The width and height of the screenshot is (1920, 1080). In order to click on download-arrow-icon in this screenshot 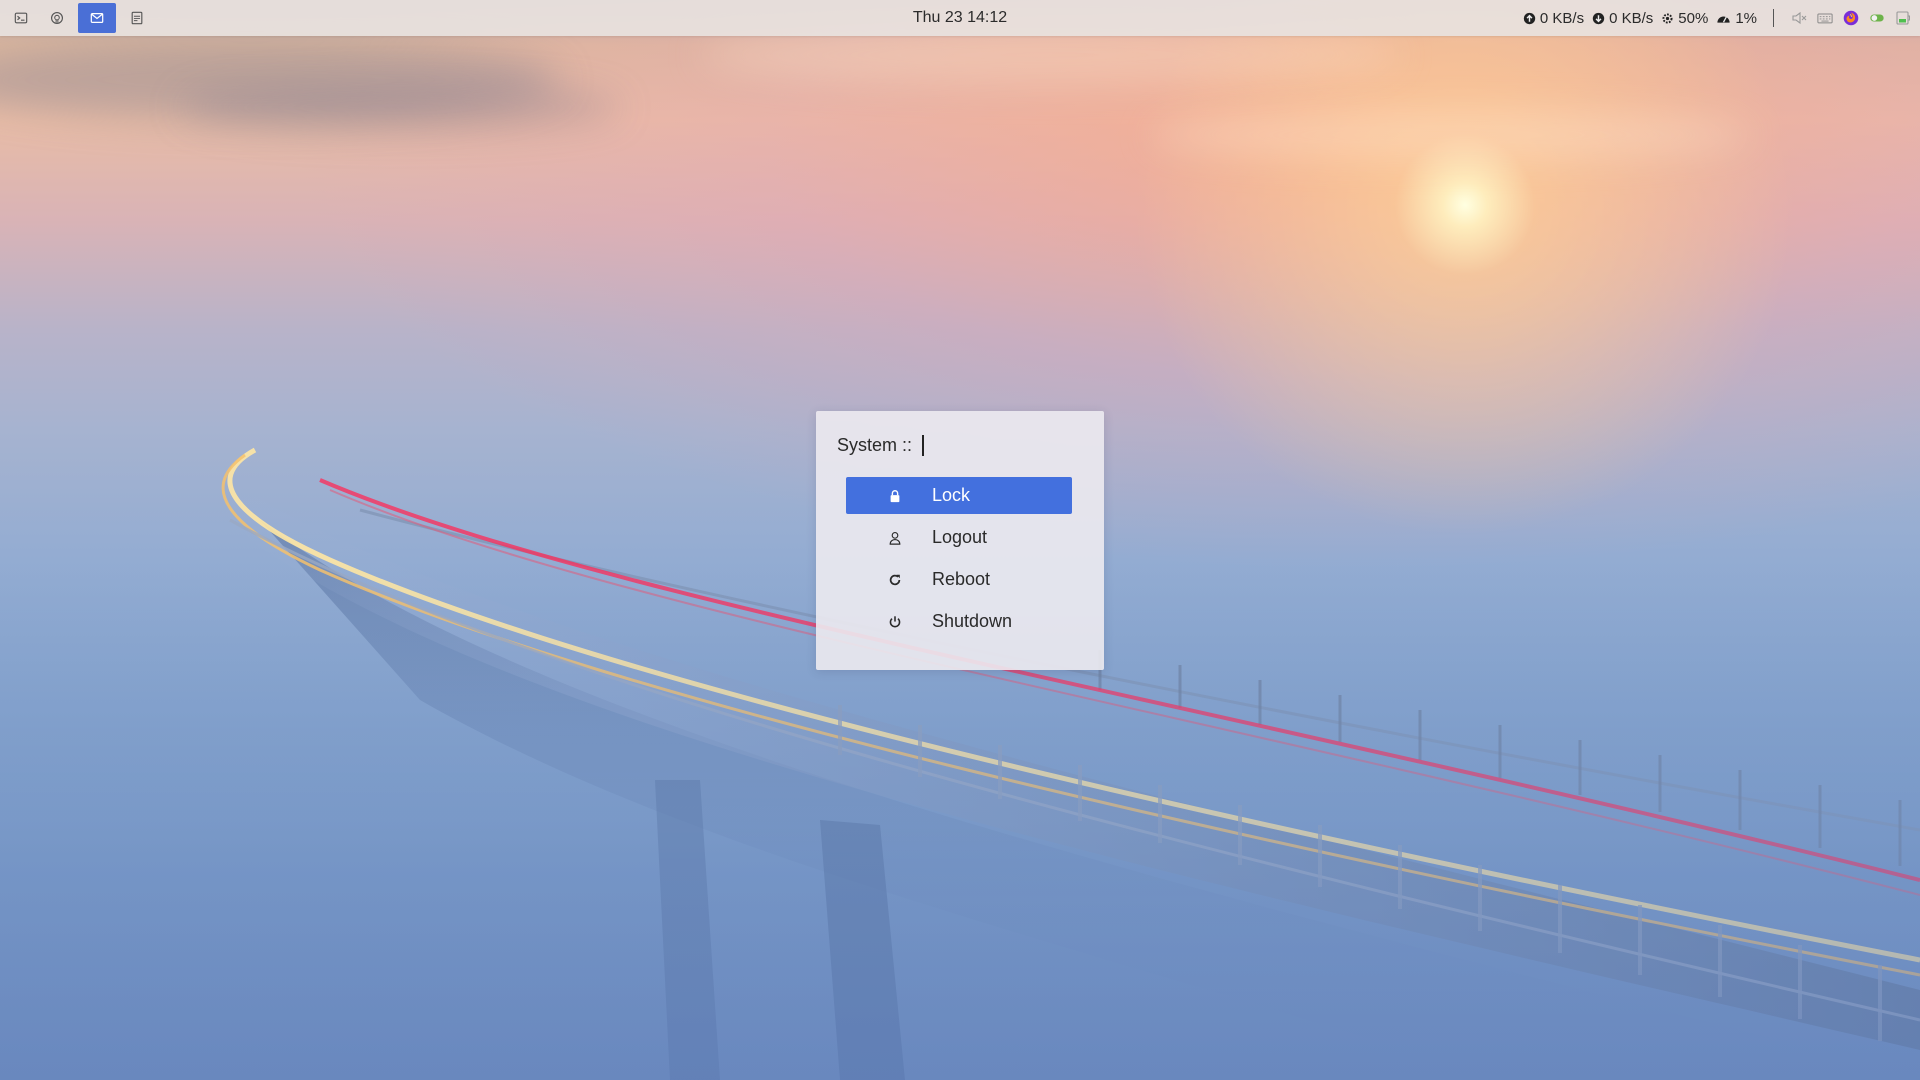, I will do `click(1598, 18)`.